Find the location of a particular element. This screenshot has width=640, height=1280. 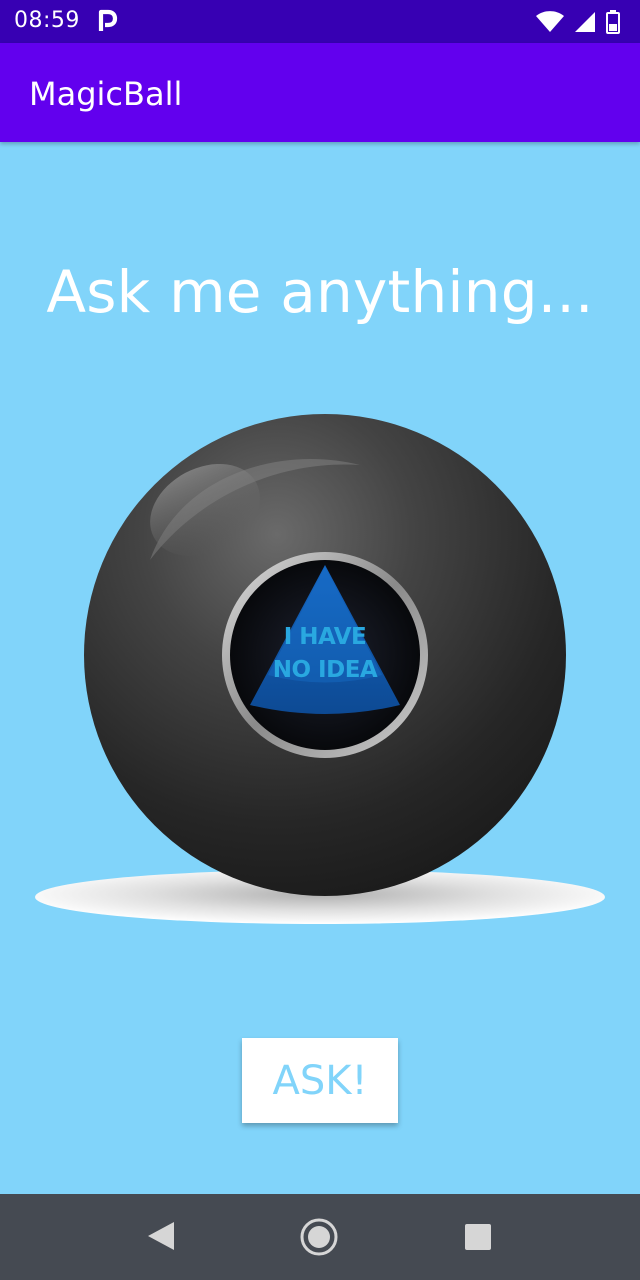

signal-icon is located at coordinates (585, 22).